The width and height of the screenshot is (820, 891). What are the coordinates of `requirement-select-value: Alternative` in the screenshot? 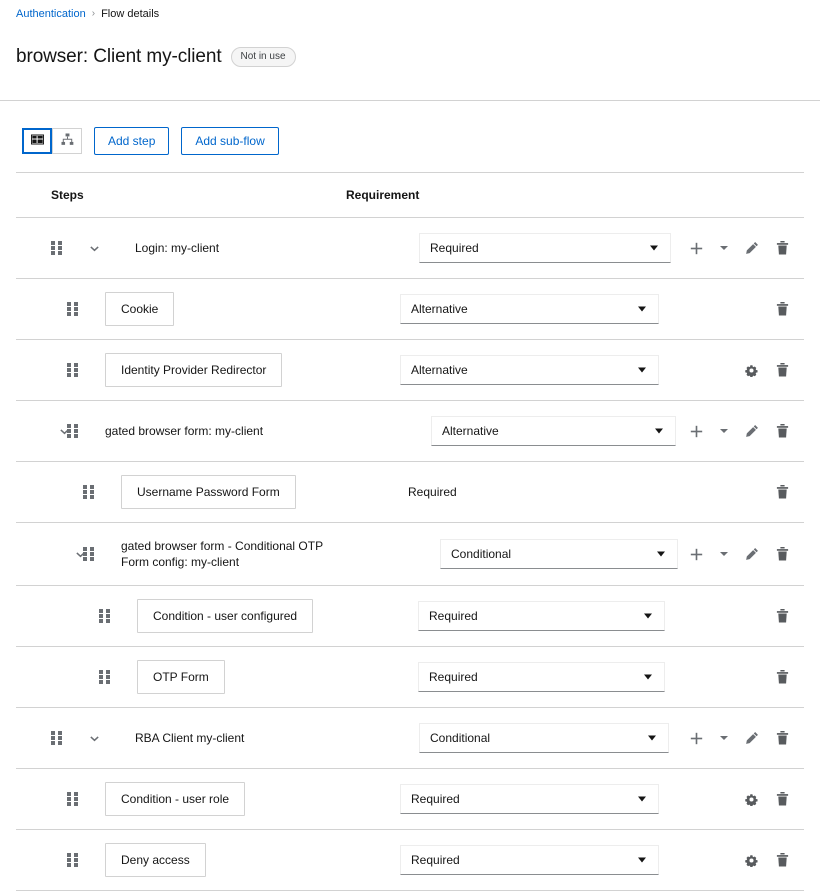 It's located at (439, 309).